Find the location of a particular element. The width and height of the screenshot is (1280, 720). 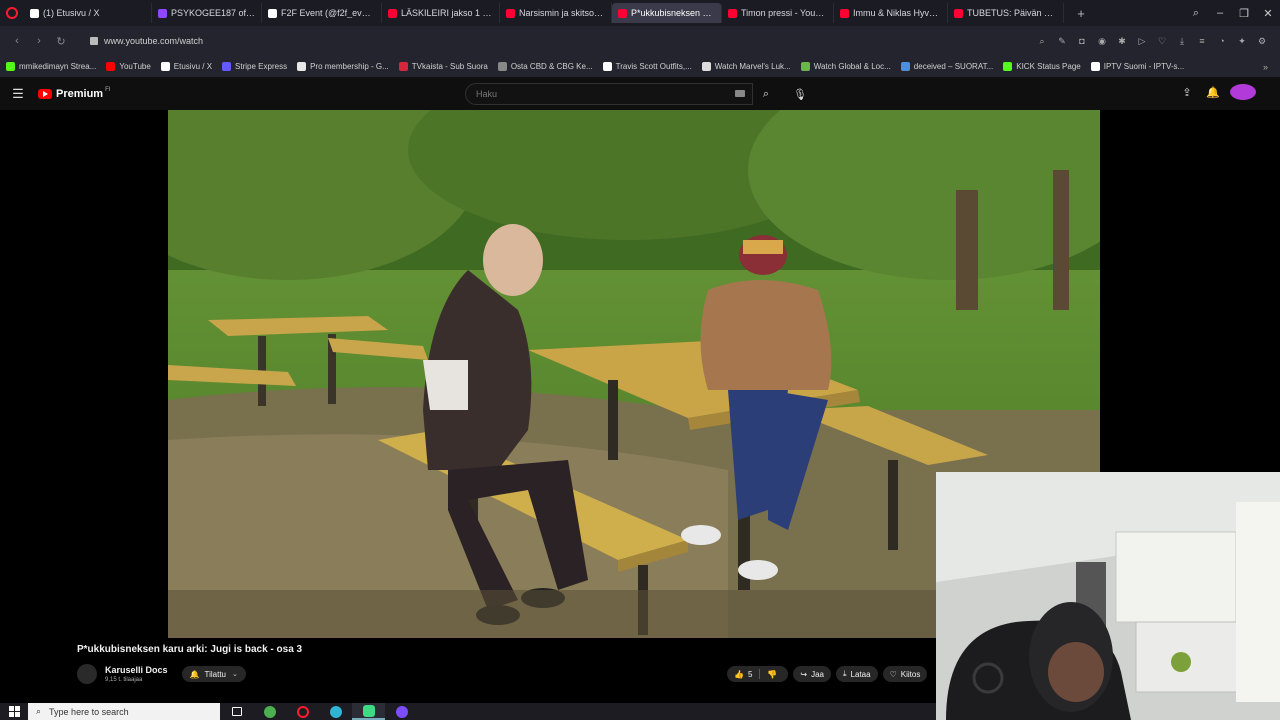

lock-icon is located at coordinates (94, 41).